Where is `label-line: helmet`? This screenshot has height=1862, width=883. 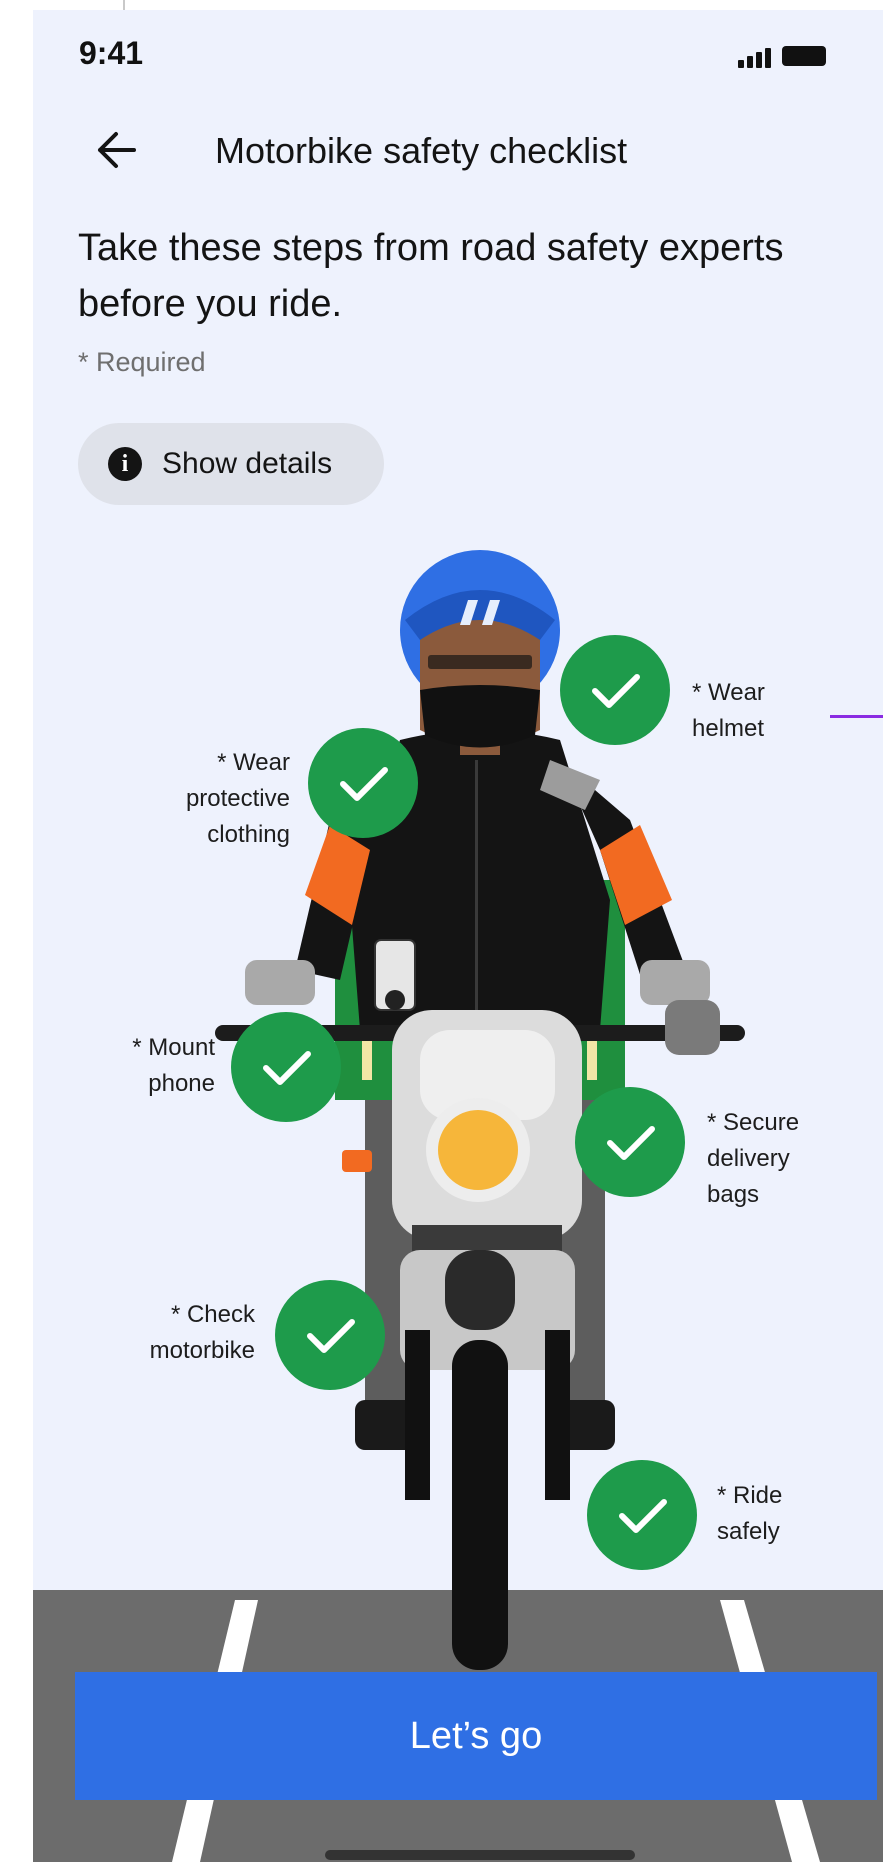 label-line: helmet is located at coordinates (728, 728).